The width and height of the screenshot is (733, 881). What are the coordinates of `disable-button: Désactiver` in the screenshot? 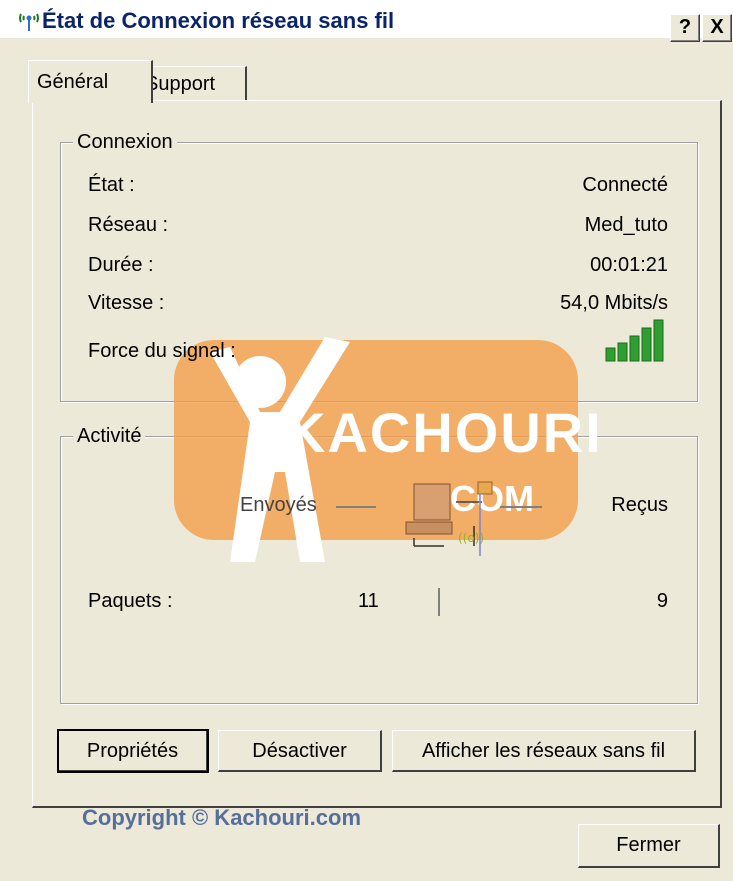 It's located at (300, 751).